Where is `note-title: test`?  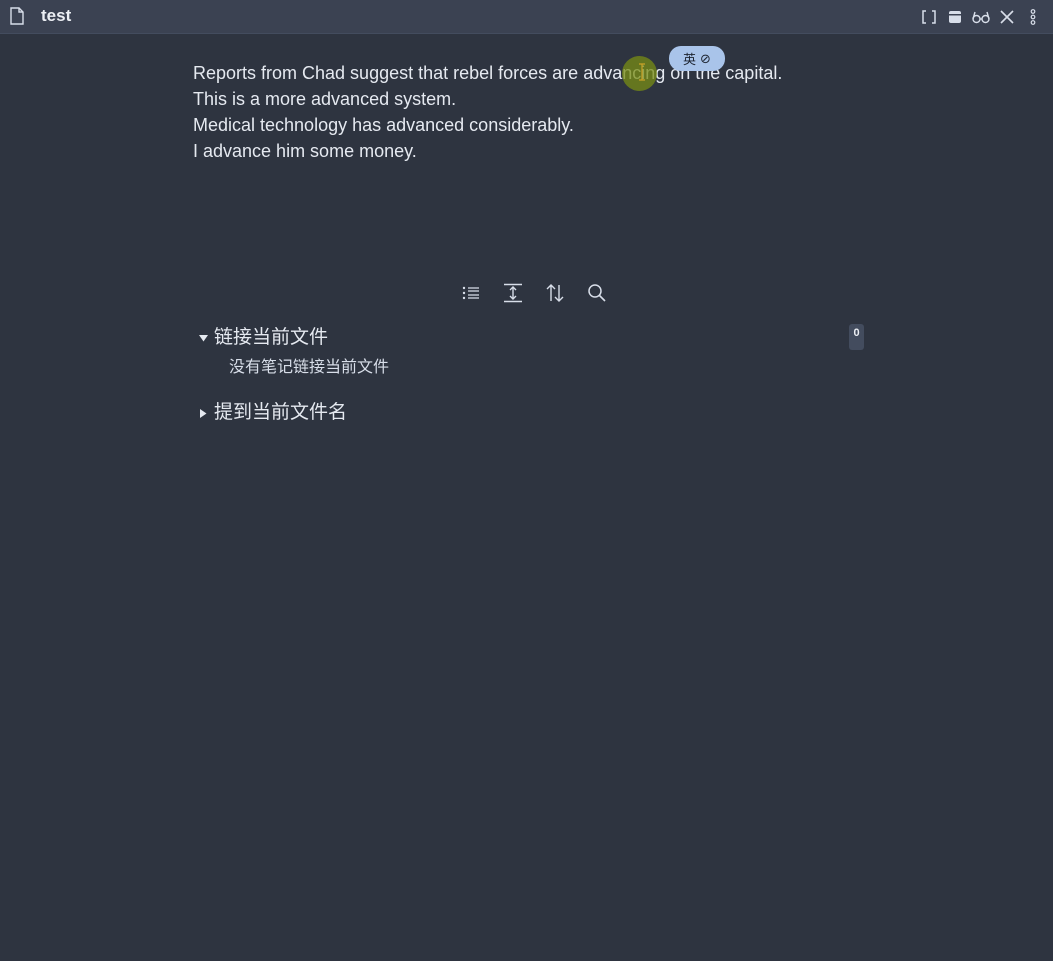 note-title: test is located at coordinates (56, 16).